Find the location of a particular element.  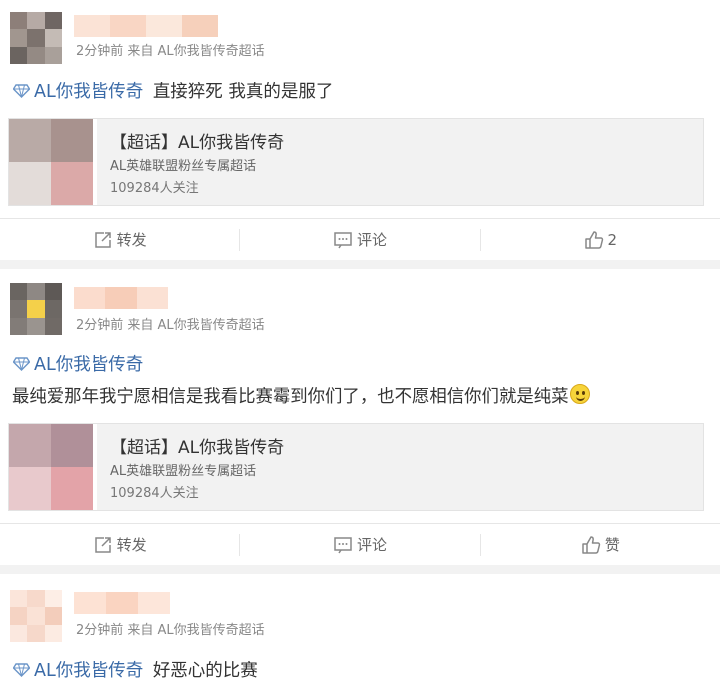

post-topic-line: AL你我皆传奇 is located at coordinates (78, 363).